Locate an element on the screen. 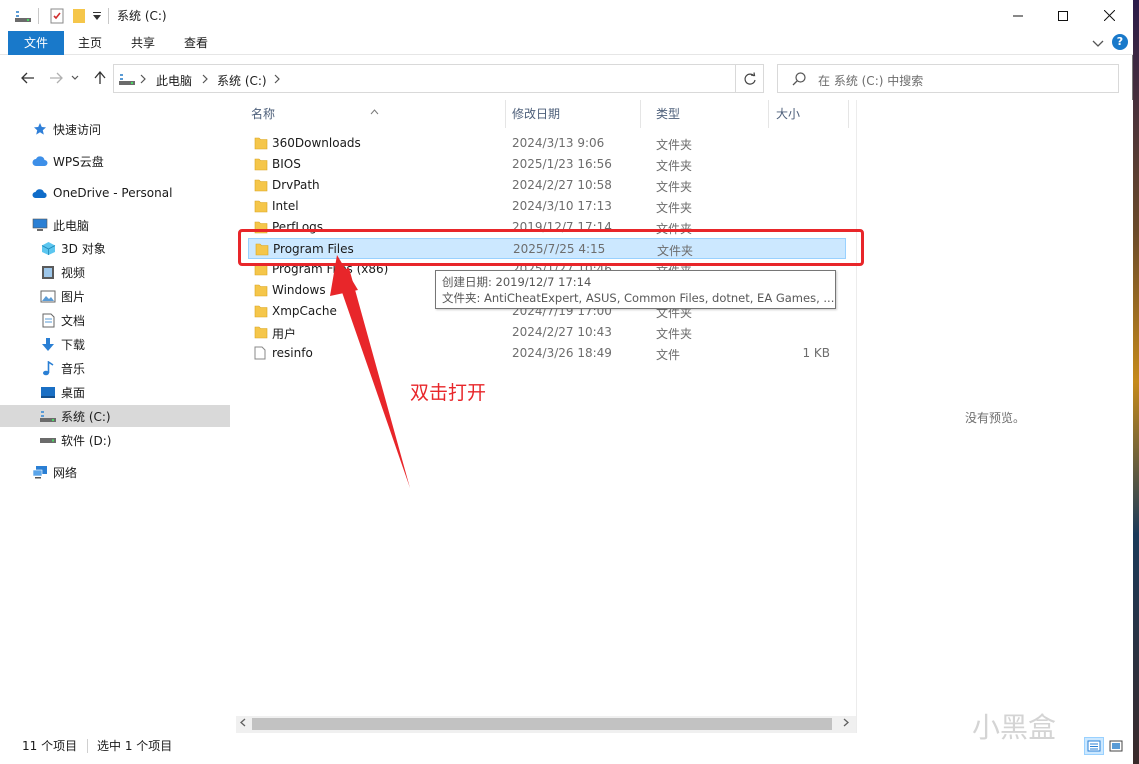 The image size is (1139, 764). nav-item-this-pc: 此电脑 is located at coordinates (115, 225).